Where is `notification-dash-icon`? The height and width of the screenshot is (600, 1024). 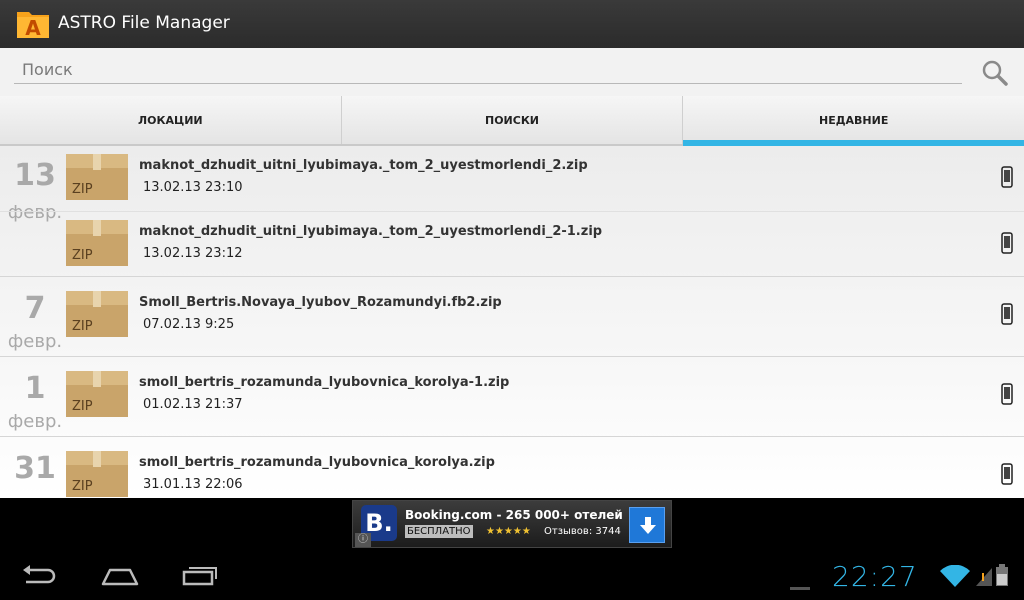 notification-dash-icon is located at coordinates (800, 585).